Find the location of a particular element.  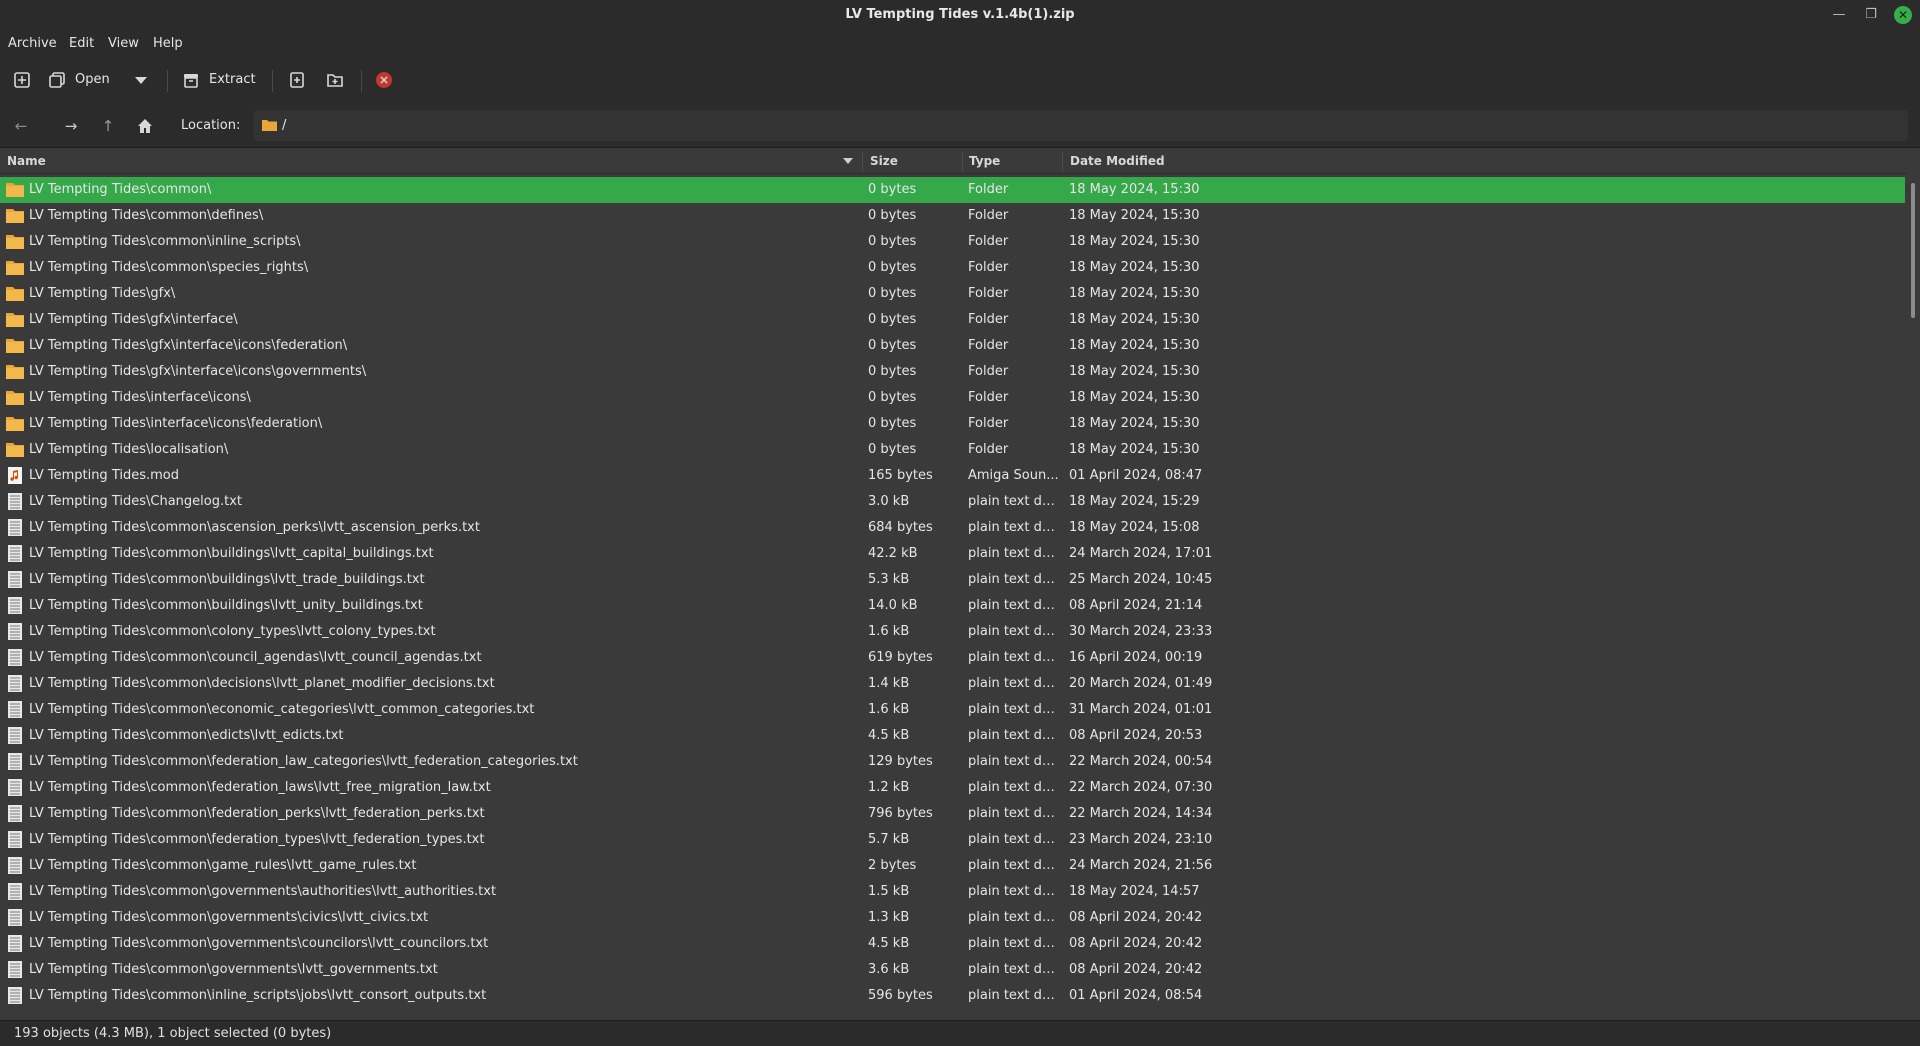

file-size: 165 bytes is located at coordinates (900, 475).